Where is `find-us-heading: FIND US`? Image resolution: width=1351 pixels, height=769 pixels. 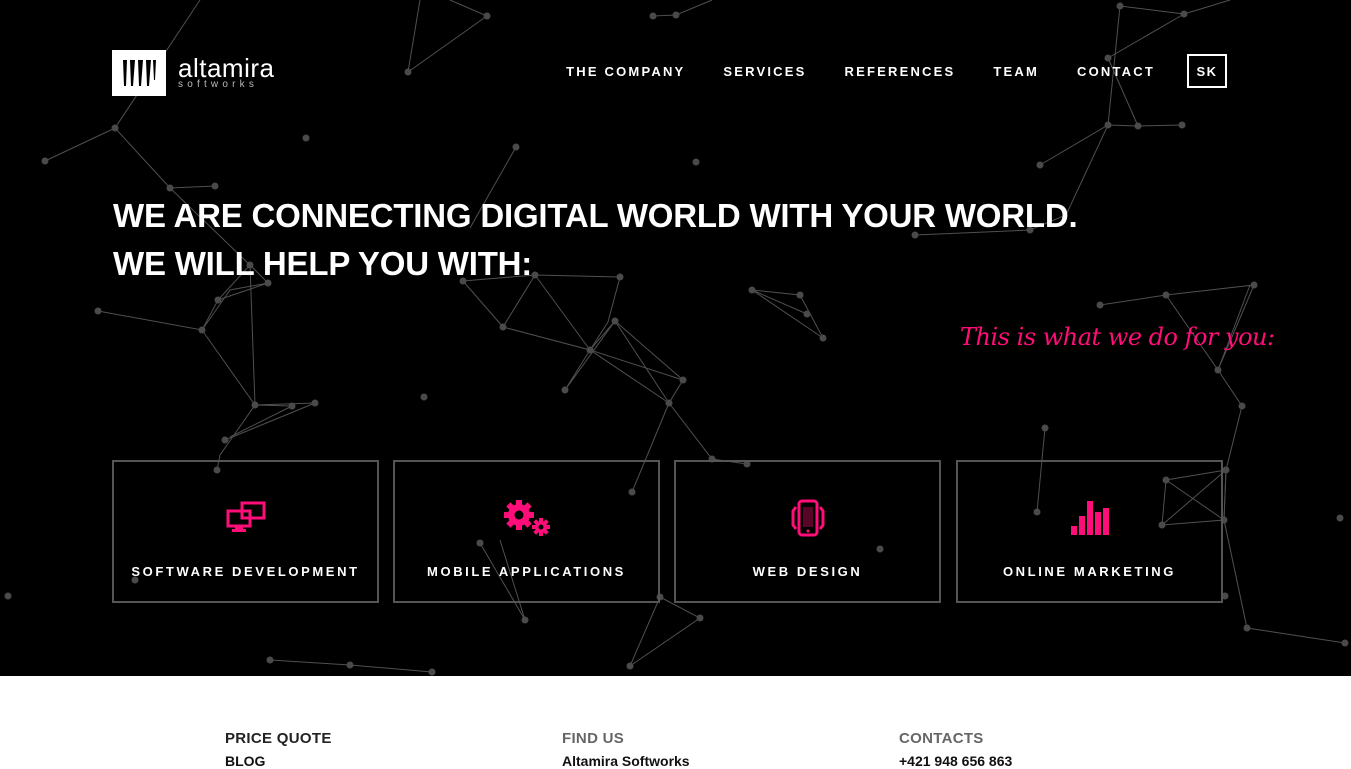
find-us-heading: FIND US is located at coordinates (593, 738).